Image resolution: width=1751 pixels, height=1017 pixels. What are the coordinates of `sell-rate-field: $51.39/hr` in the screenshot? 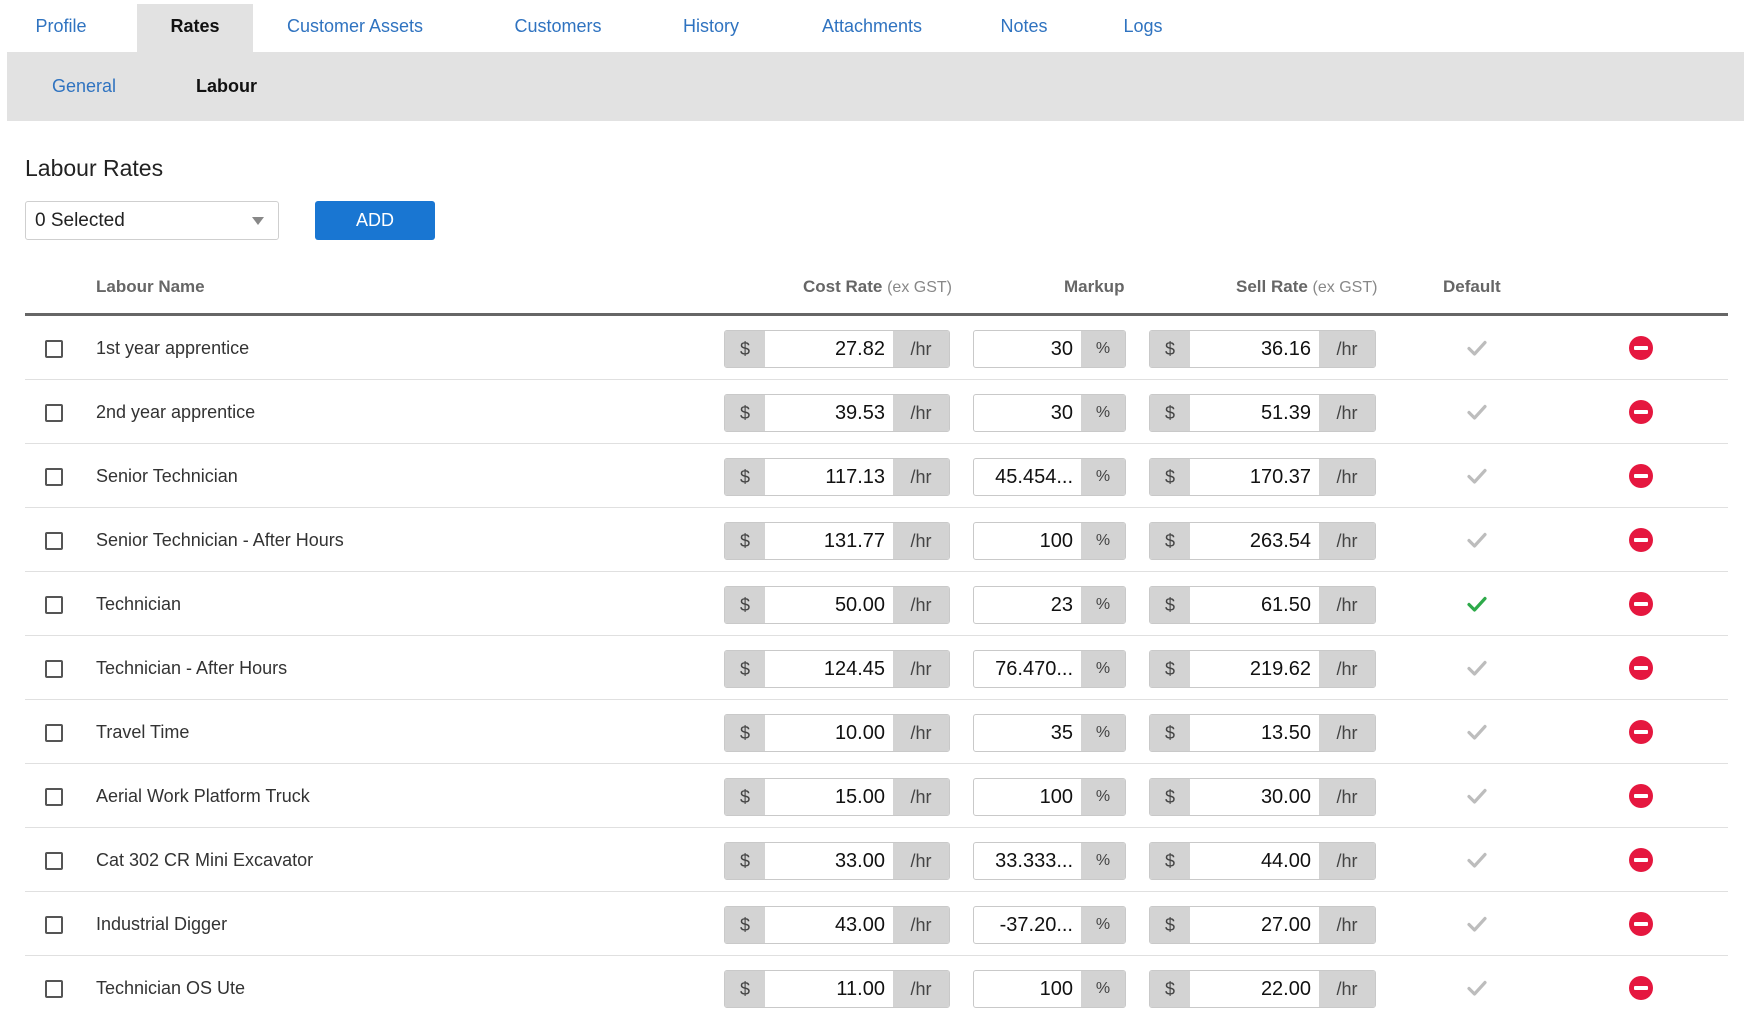 It's located at (1262, 413).